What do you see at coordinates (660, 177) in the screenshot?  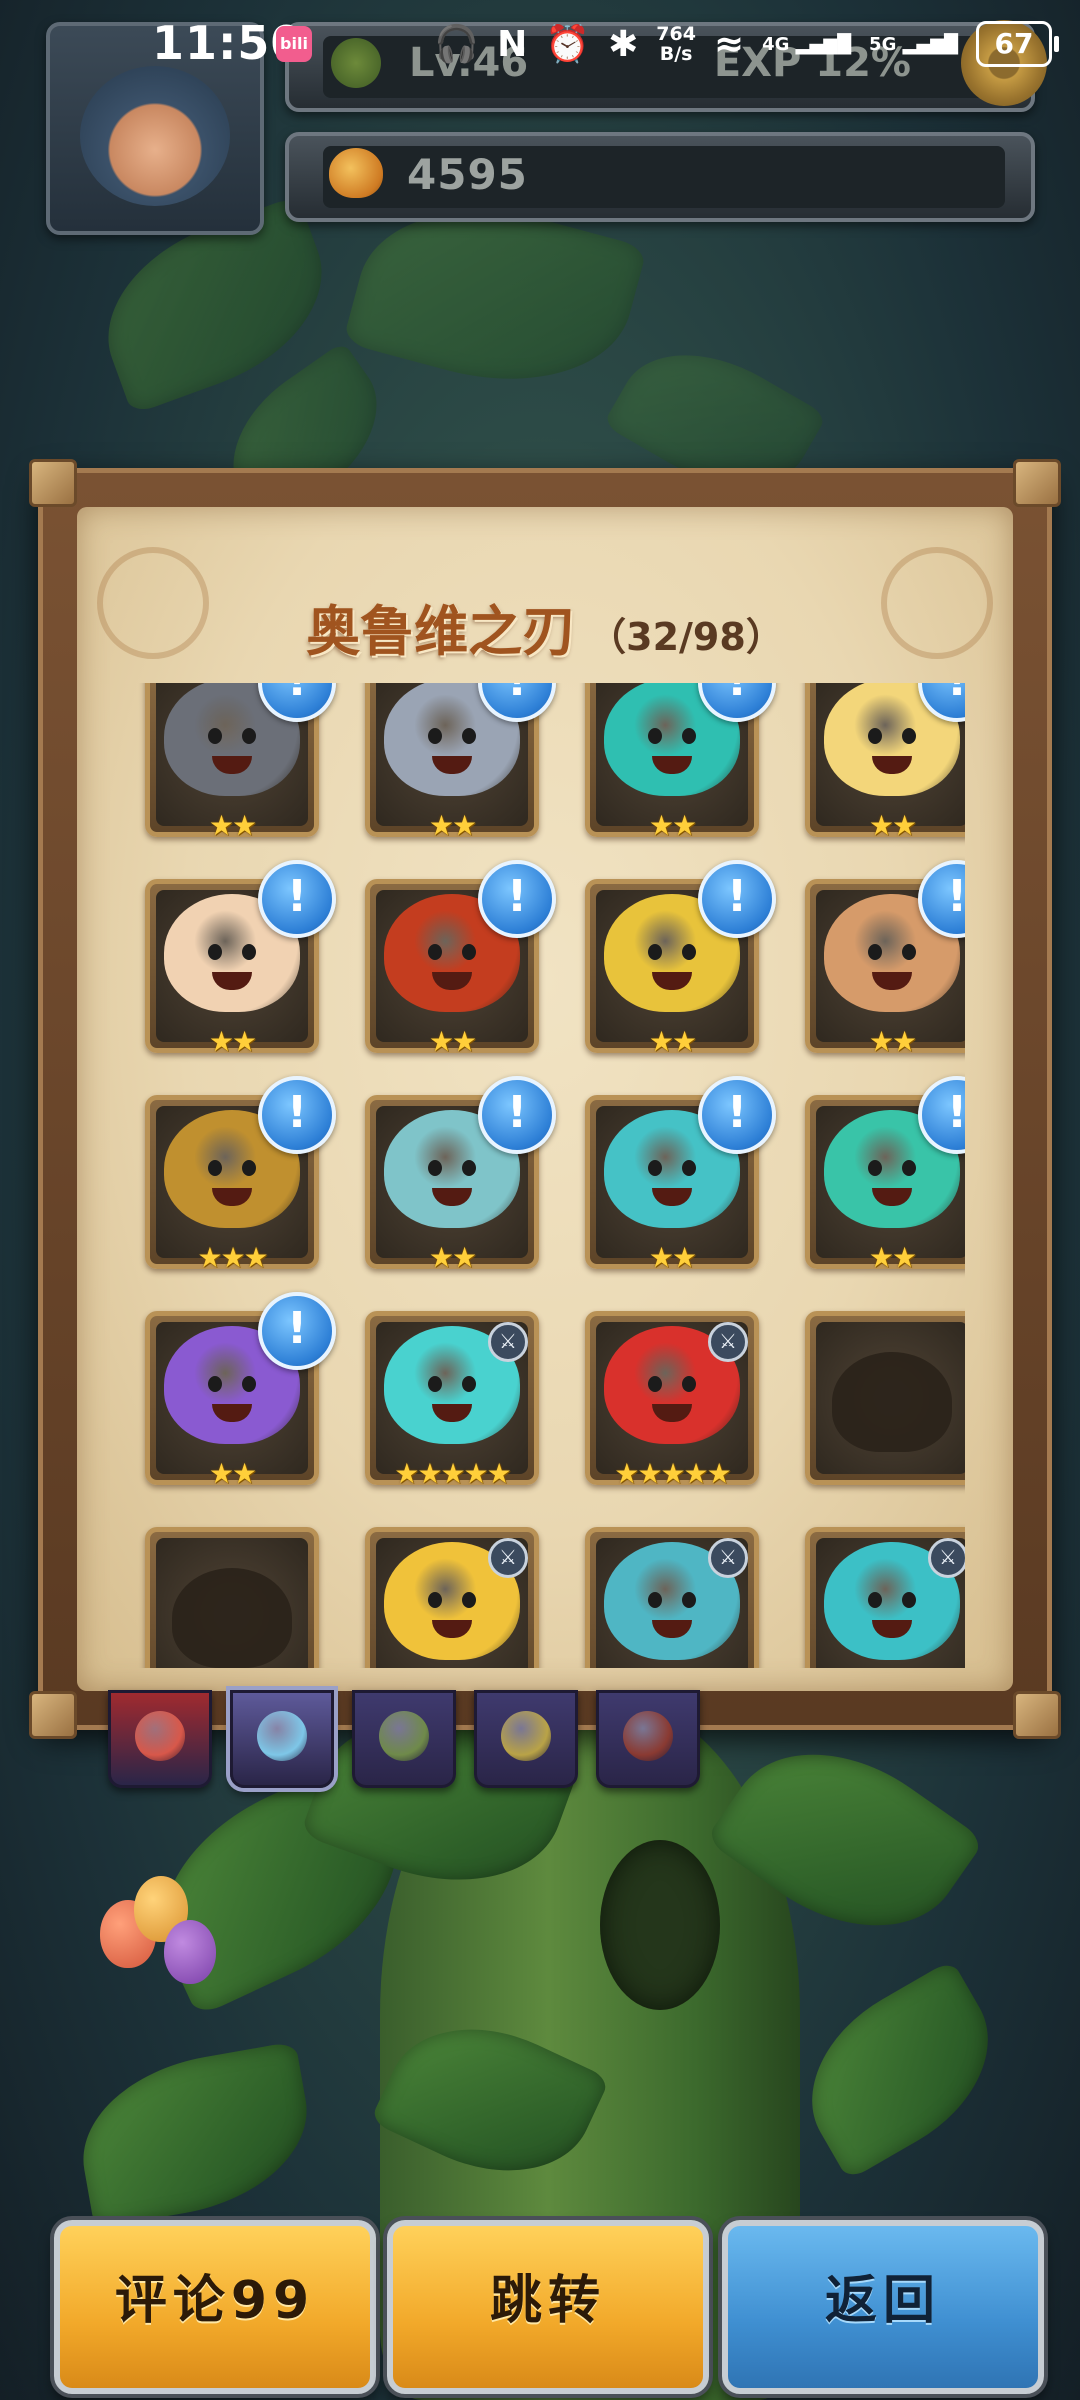 I see `currency-bar: 4595` at bounding box center [660, 177].